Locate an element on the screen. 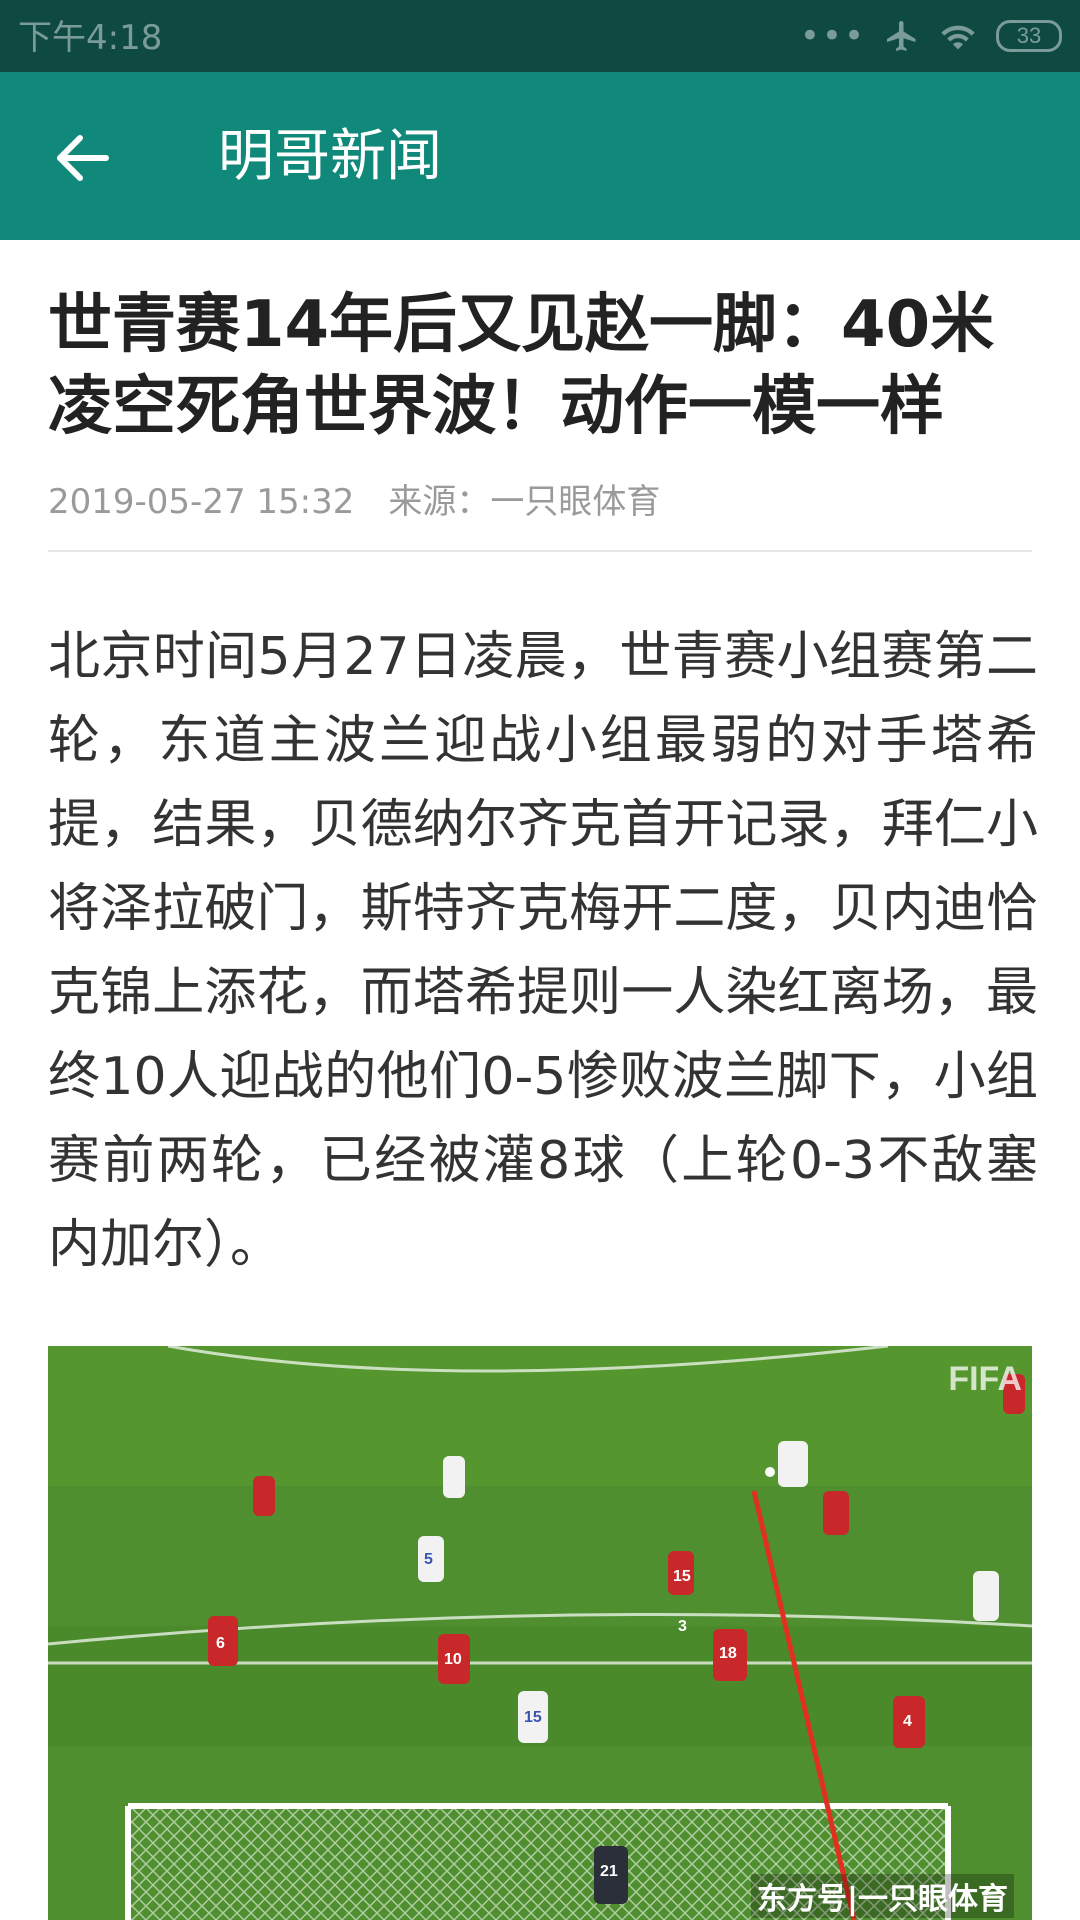  back-button is located at coordinates (84, 158).